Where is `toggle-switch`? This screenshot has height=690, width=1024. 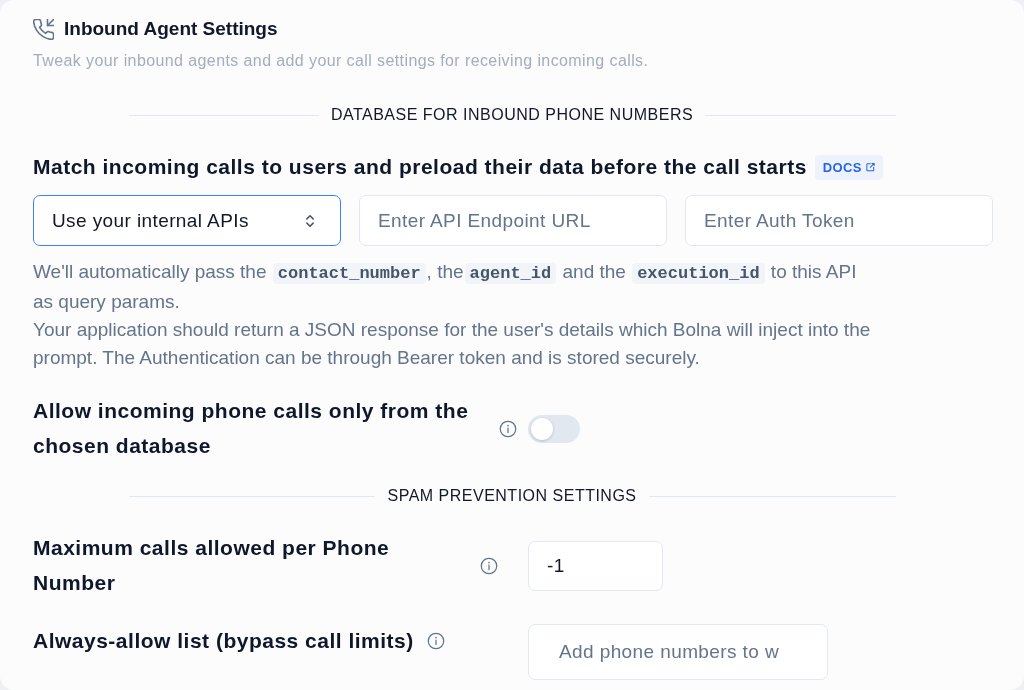 toggle-switch is located at coordinates (554, 428).